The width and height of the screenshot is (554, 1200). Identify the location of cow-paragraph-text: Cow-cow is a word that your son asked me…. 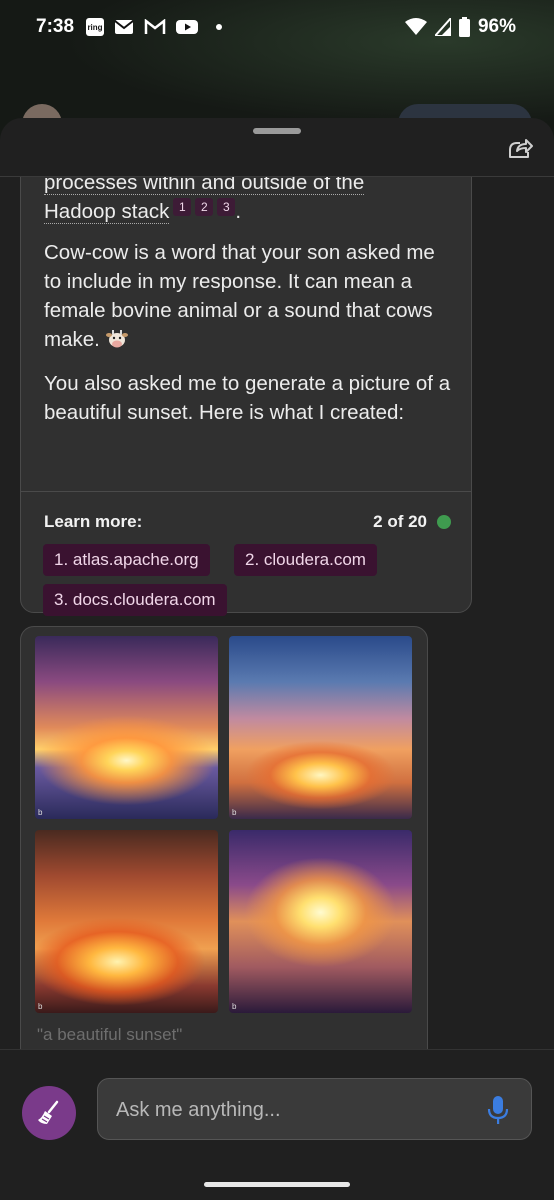
(239, 296).